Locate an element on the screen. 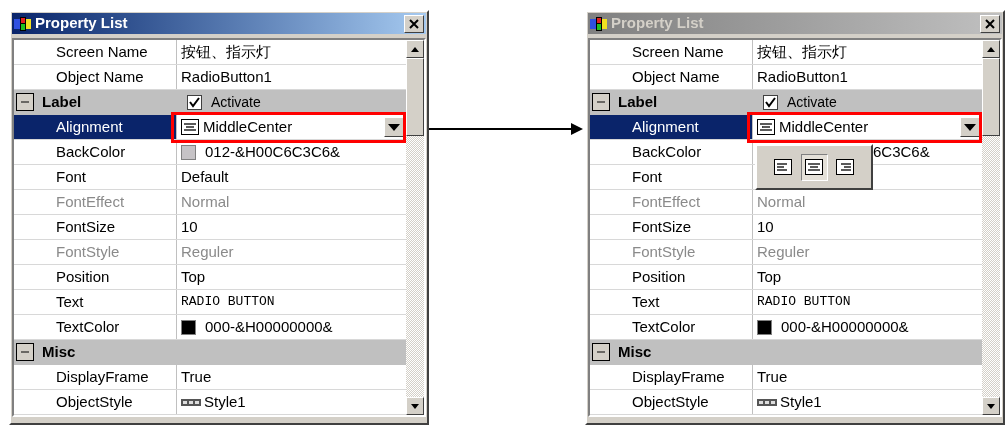 This screenshot has height=425, width=1008. close-icon is located at coordinates (414, 23).